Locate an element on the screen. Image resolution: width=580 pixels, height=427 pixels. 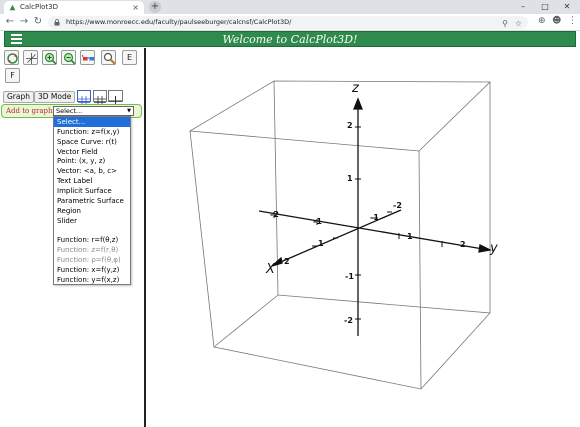
app-title: Welcome to CalcPlot3D! is located at coordinates (290, 39).